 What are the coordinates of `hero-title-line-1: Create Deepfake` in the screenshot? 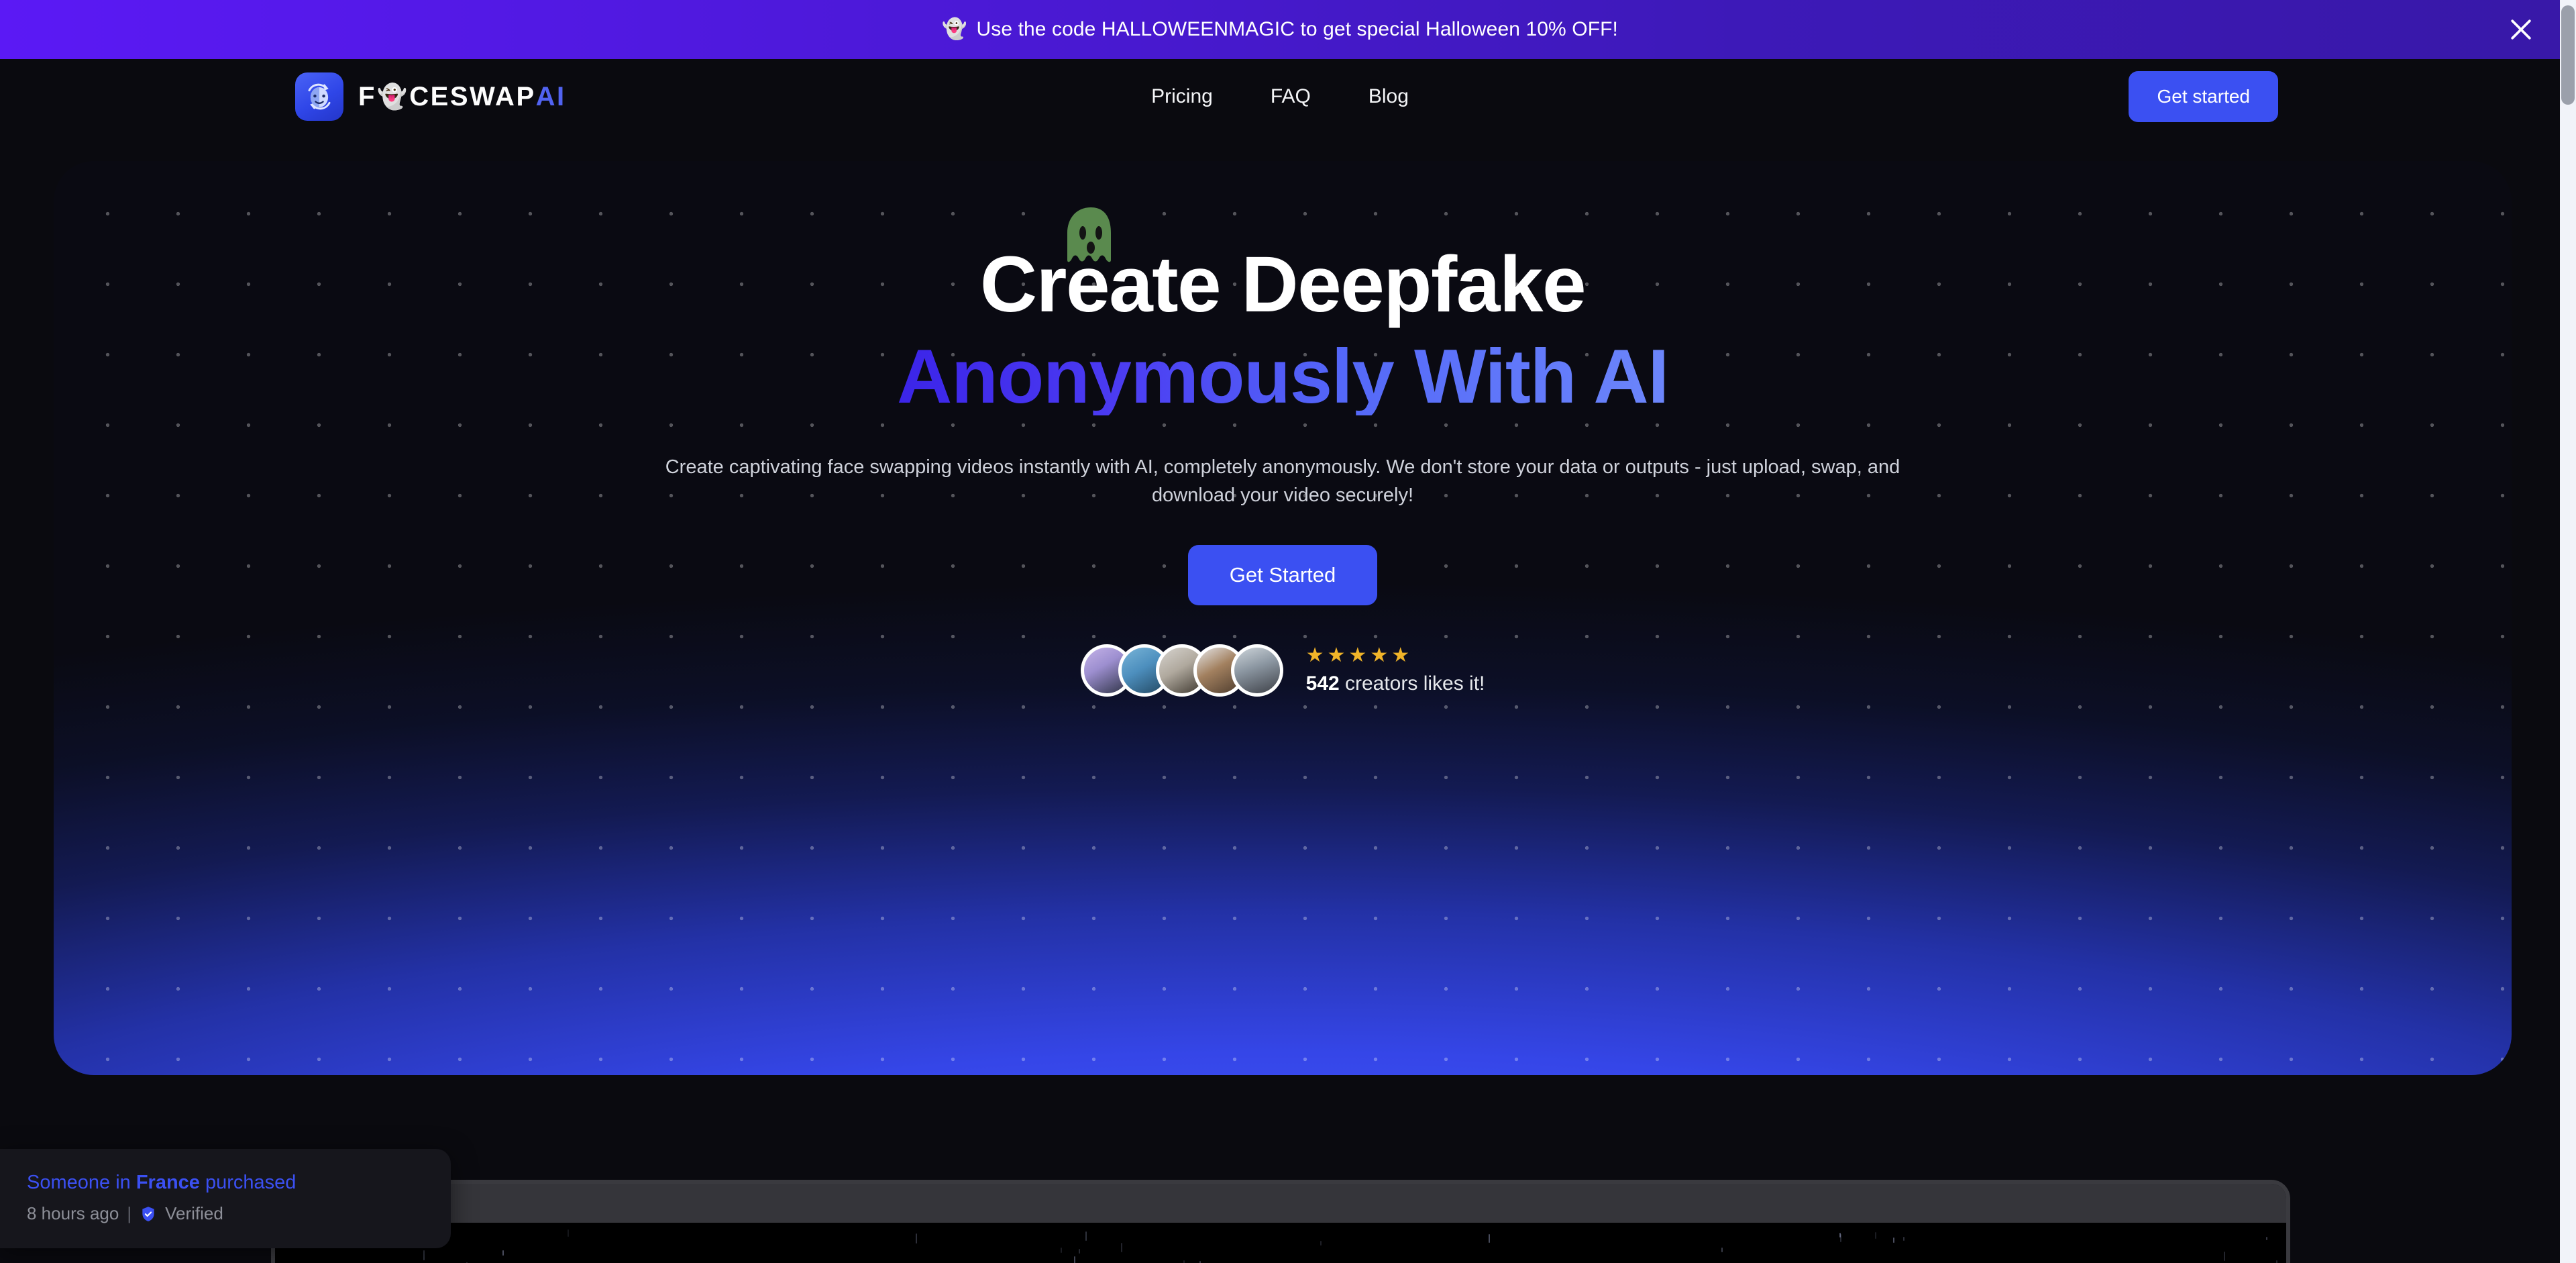 It's located at (1283, 265).